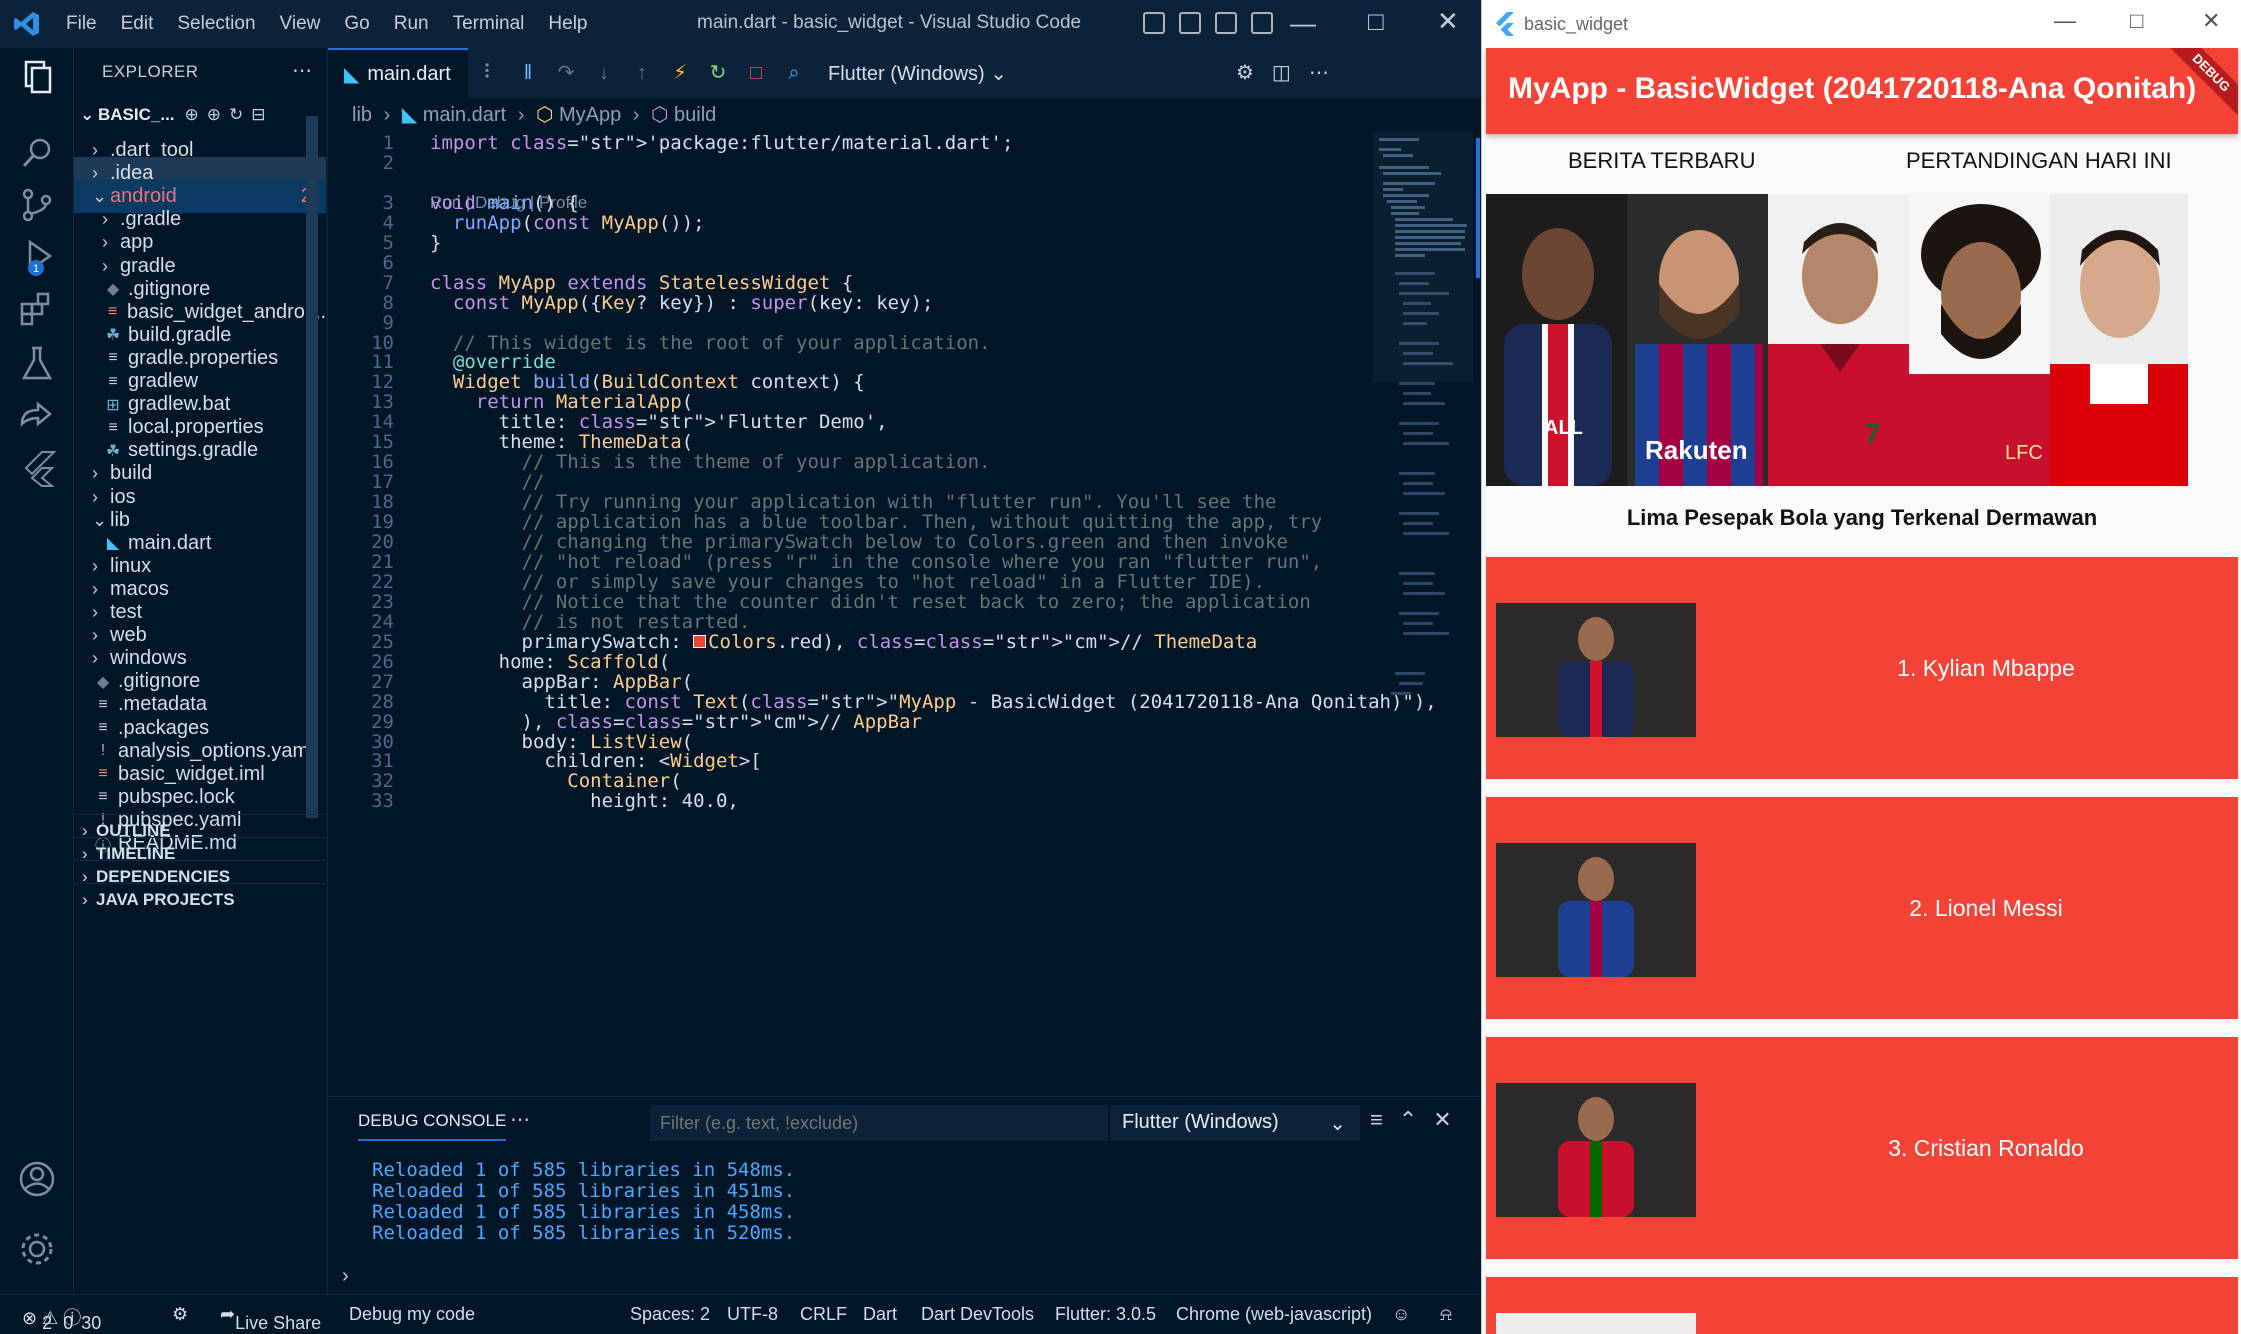  Describe the element at coordinates (37, 1179) in the screenshot. I see `account-icon` at that location.